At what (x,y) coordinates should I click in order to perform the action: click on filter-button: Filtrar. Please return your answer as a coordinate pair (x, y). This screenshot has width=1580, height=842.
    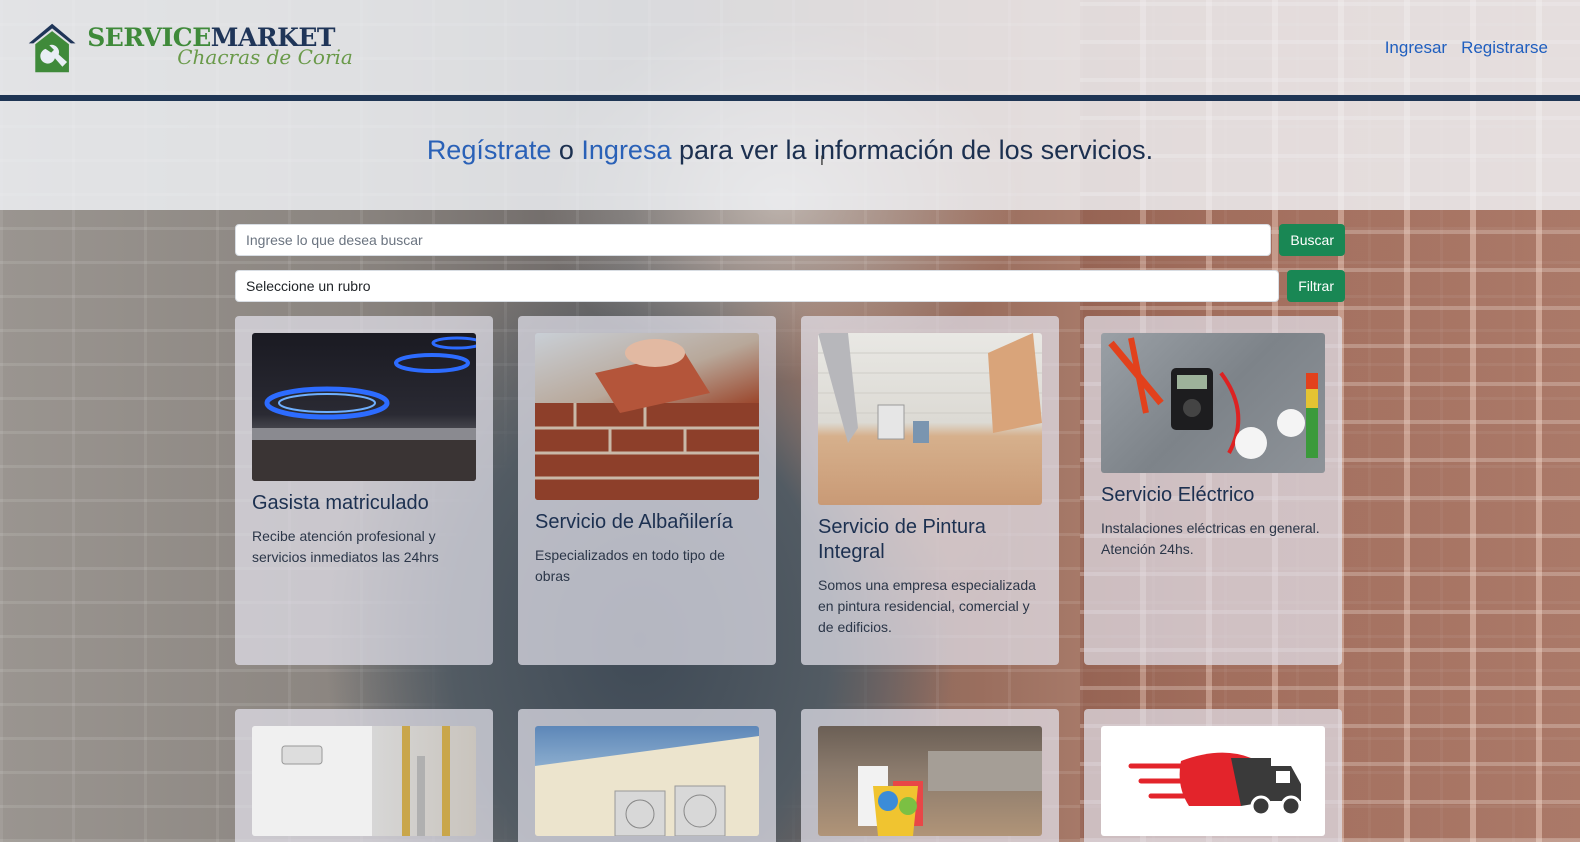
    Looking at the image, I should click on (1316, 286).